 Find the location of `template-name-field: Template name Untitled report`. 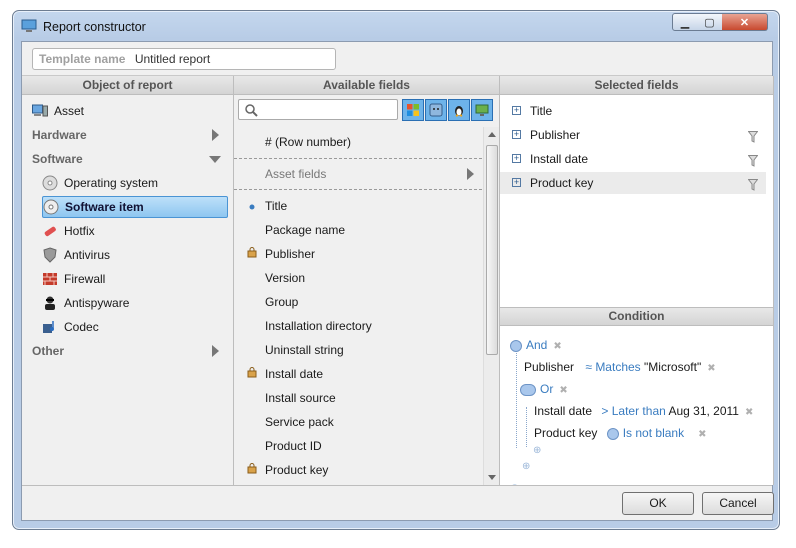

template-name-field: Template name Untitled report is located at coordinates (184, 59).